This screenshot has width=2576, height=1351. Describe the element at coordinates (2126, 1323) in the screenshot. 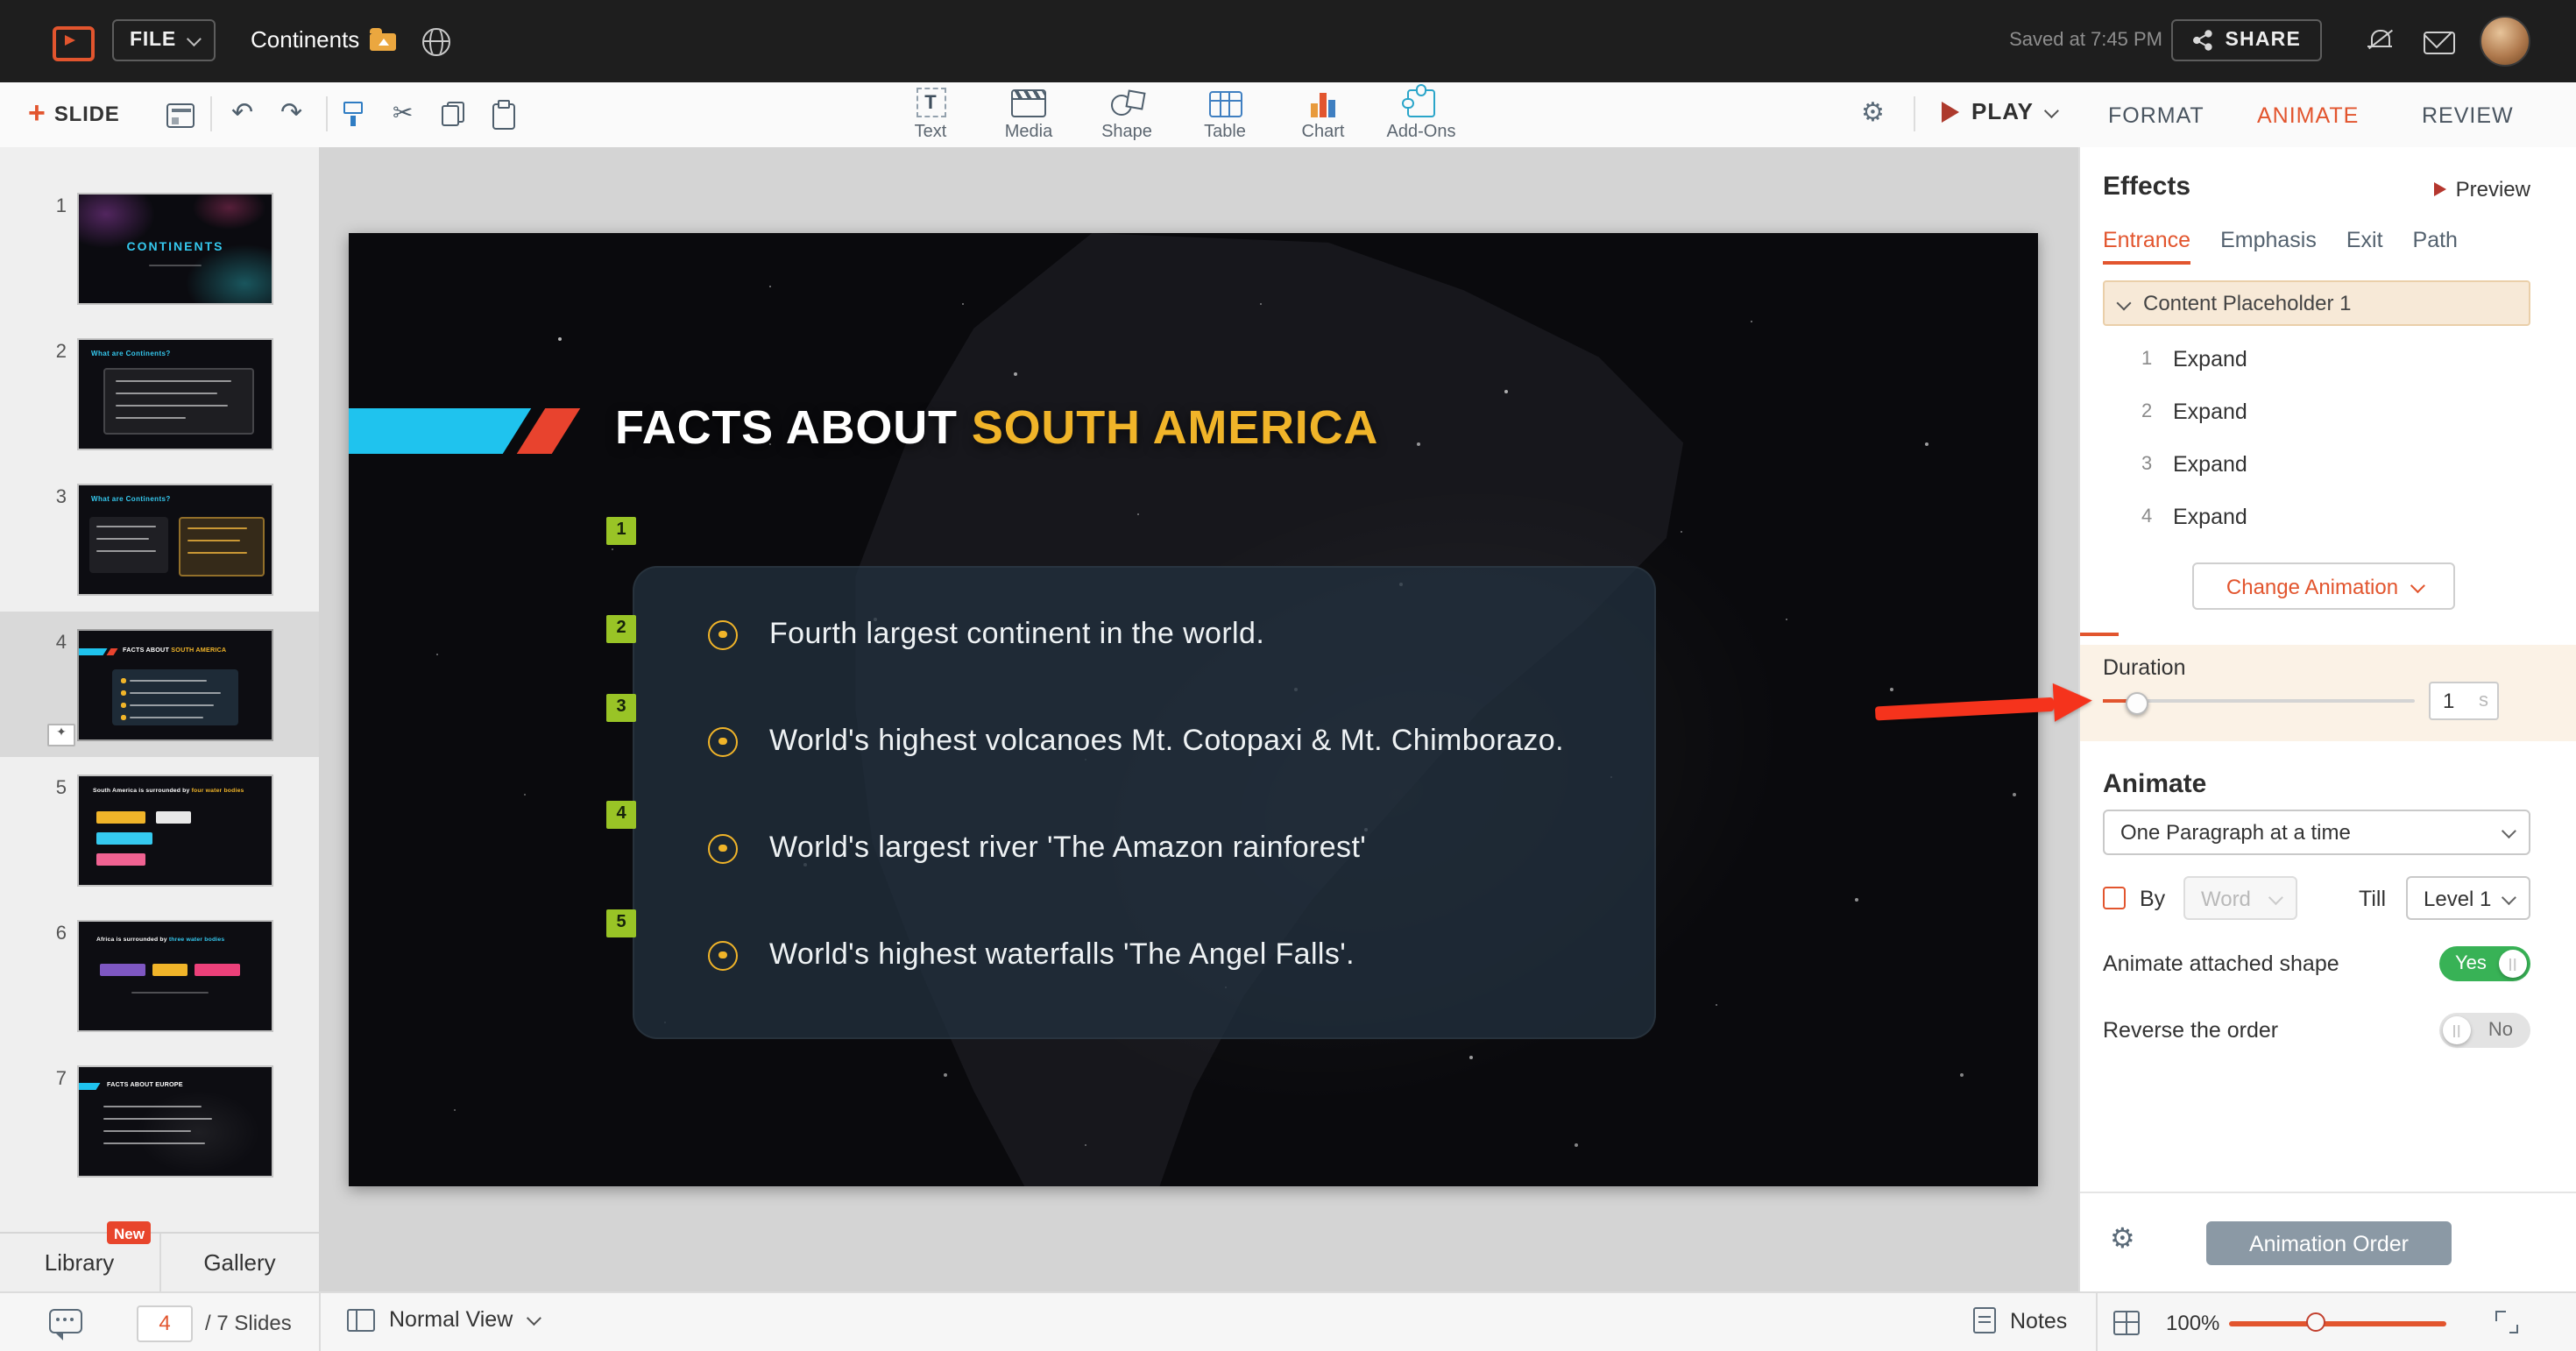

I see `slide-sorter-icon` at that location.